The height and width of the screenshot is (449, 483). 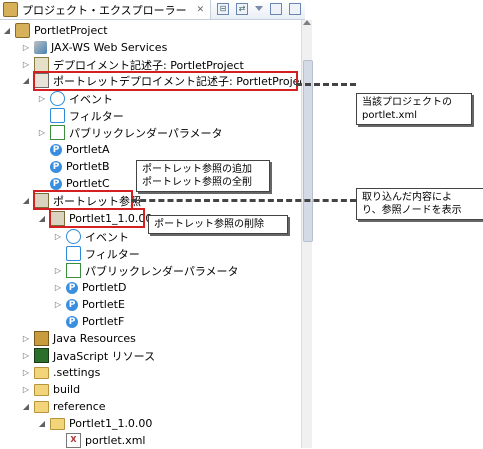 What do you see at coordinates (223, 9) in the screenshot?
I see `collapse-all-icon: ⊟` at bounding box center [223, 9].